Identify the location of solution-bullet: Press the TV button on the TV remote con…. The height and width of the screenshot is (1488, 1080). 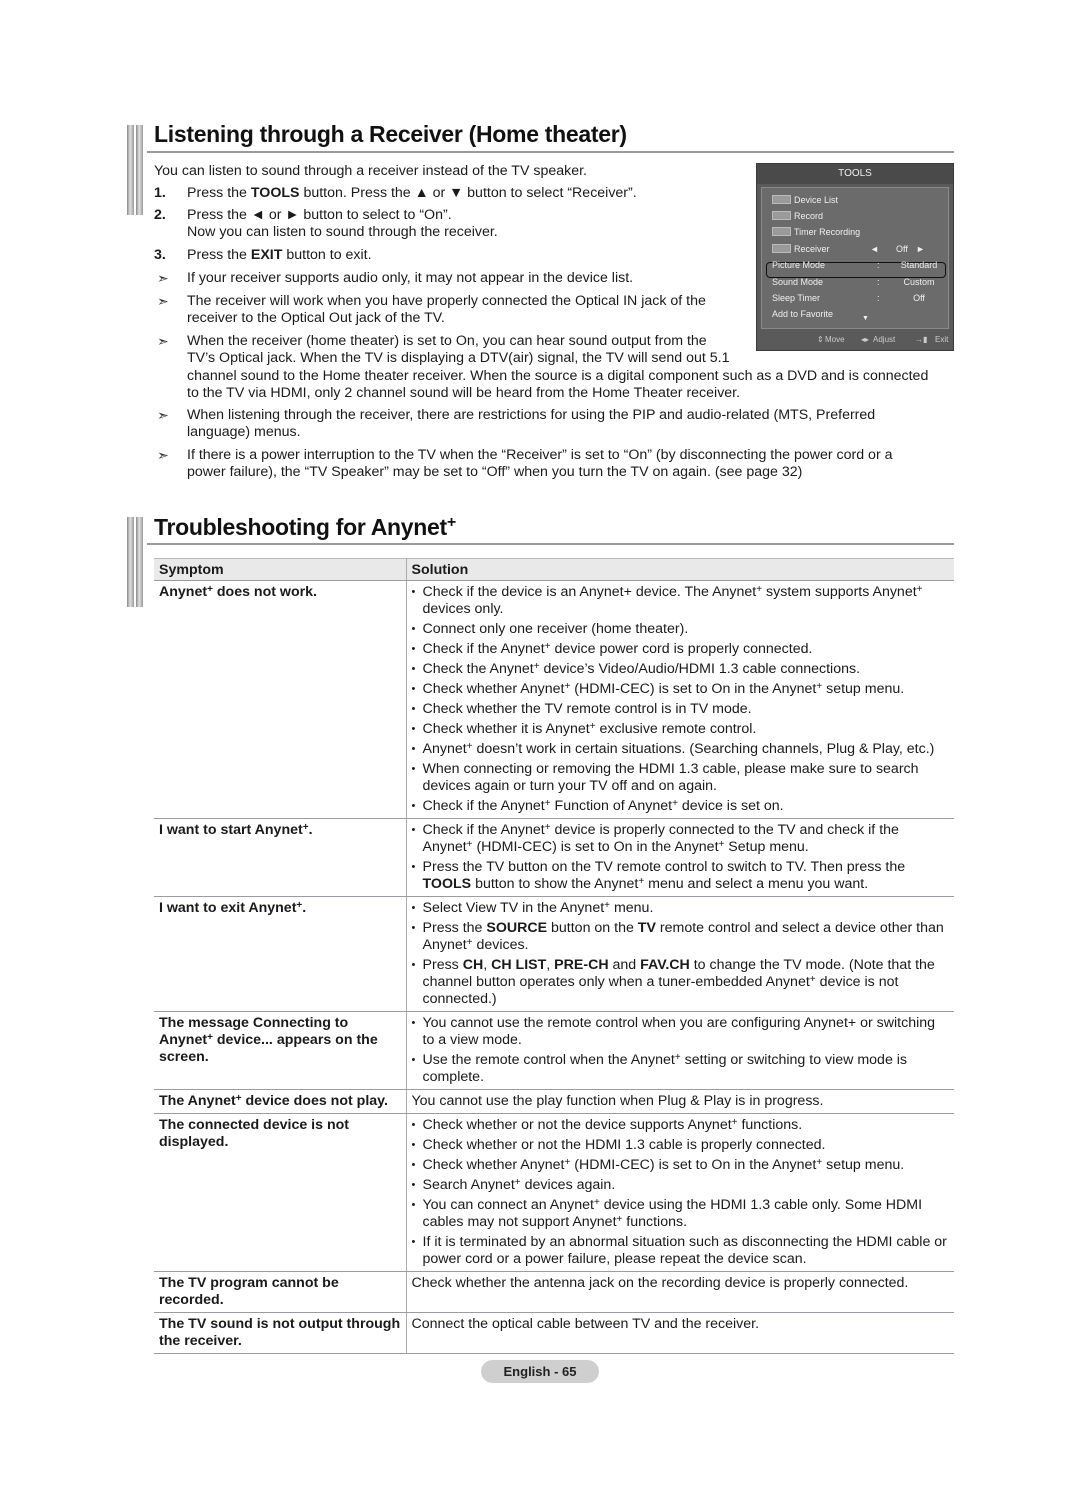
(681, 876).